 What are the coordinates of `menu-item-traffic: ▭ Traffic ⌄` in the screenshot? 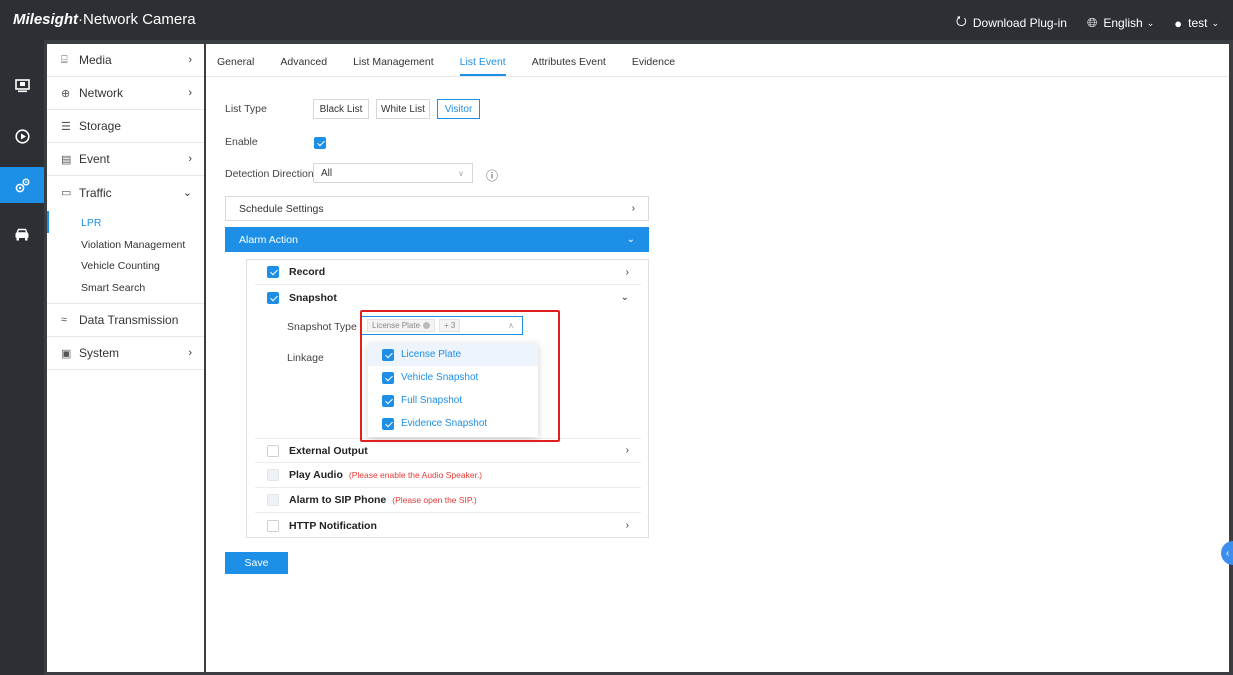 It's located at (125, 192).